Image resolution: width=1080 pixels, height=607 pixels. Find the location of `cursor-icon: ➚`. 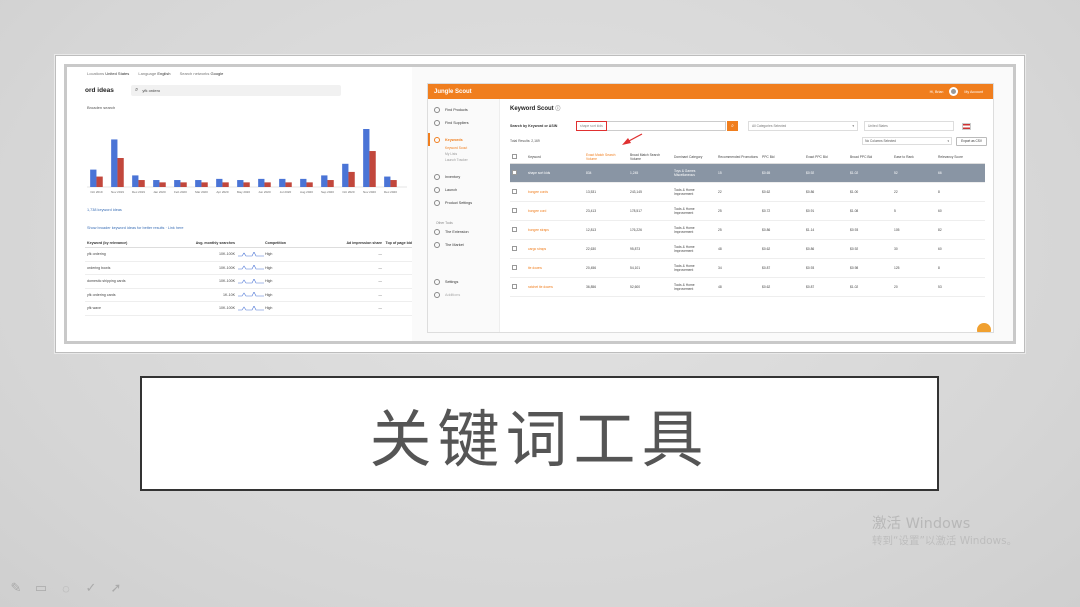

cursor-icon: ➚ is located at coordinates (116, 588).